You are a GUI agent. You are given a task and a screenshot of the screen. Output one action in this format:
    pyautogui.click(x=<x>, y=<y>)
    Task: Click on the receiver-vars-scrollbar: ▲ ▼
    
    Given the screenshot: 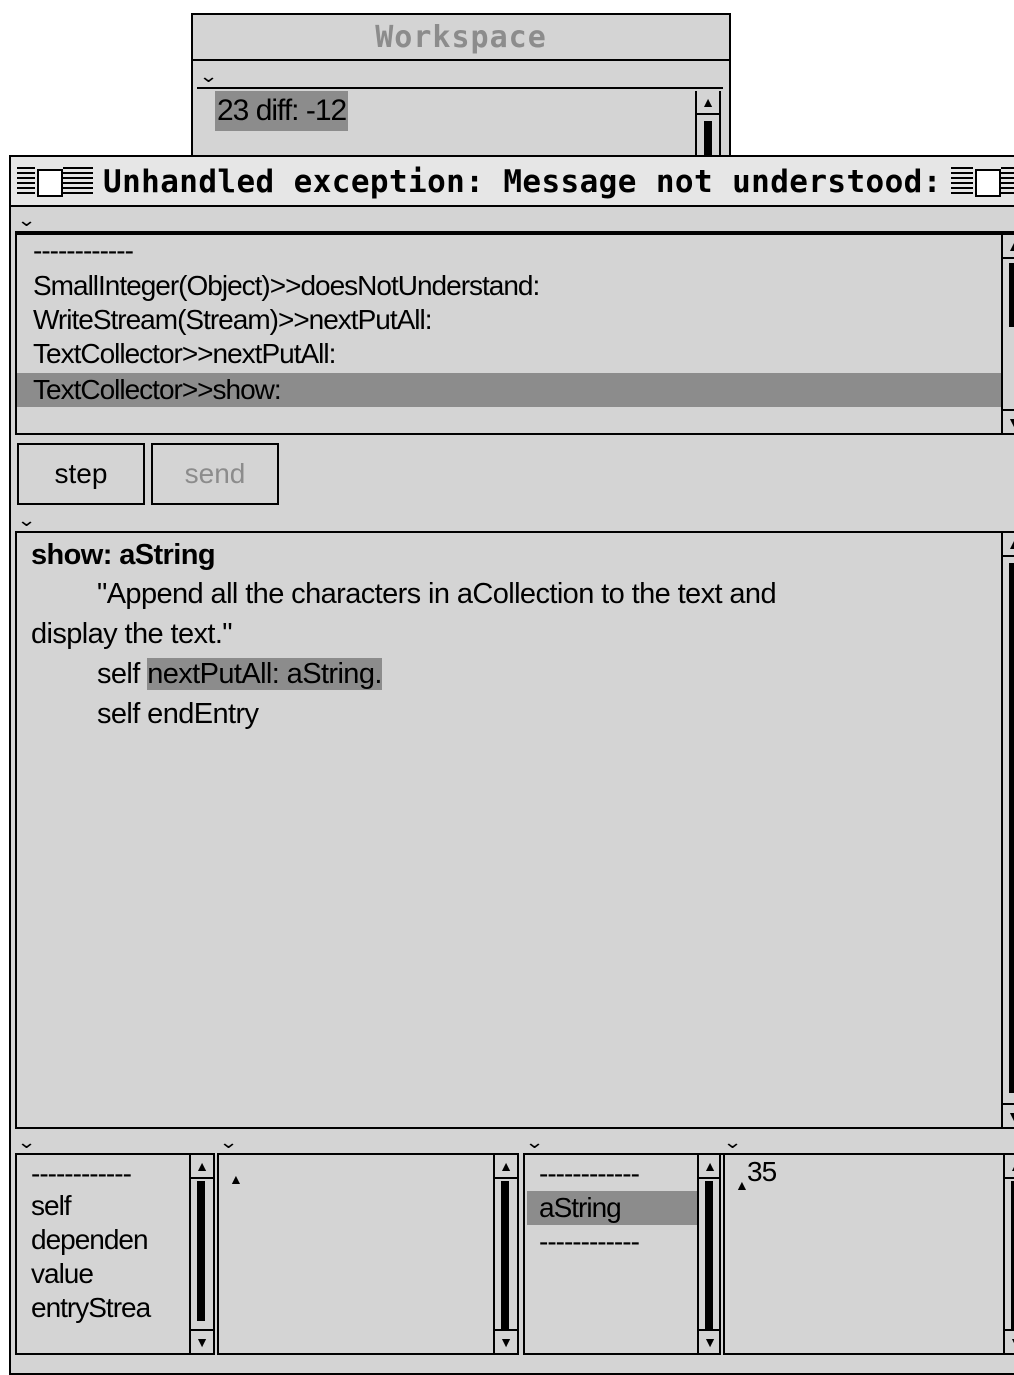 What is the action you would take?
    pyautogui.click(x=201, y=1254)
    